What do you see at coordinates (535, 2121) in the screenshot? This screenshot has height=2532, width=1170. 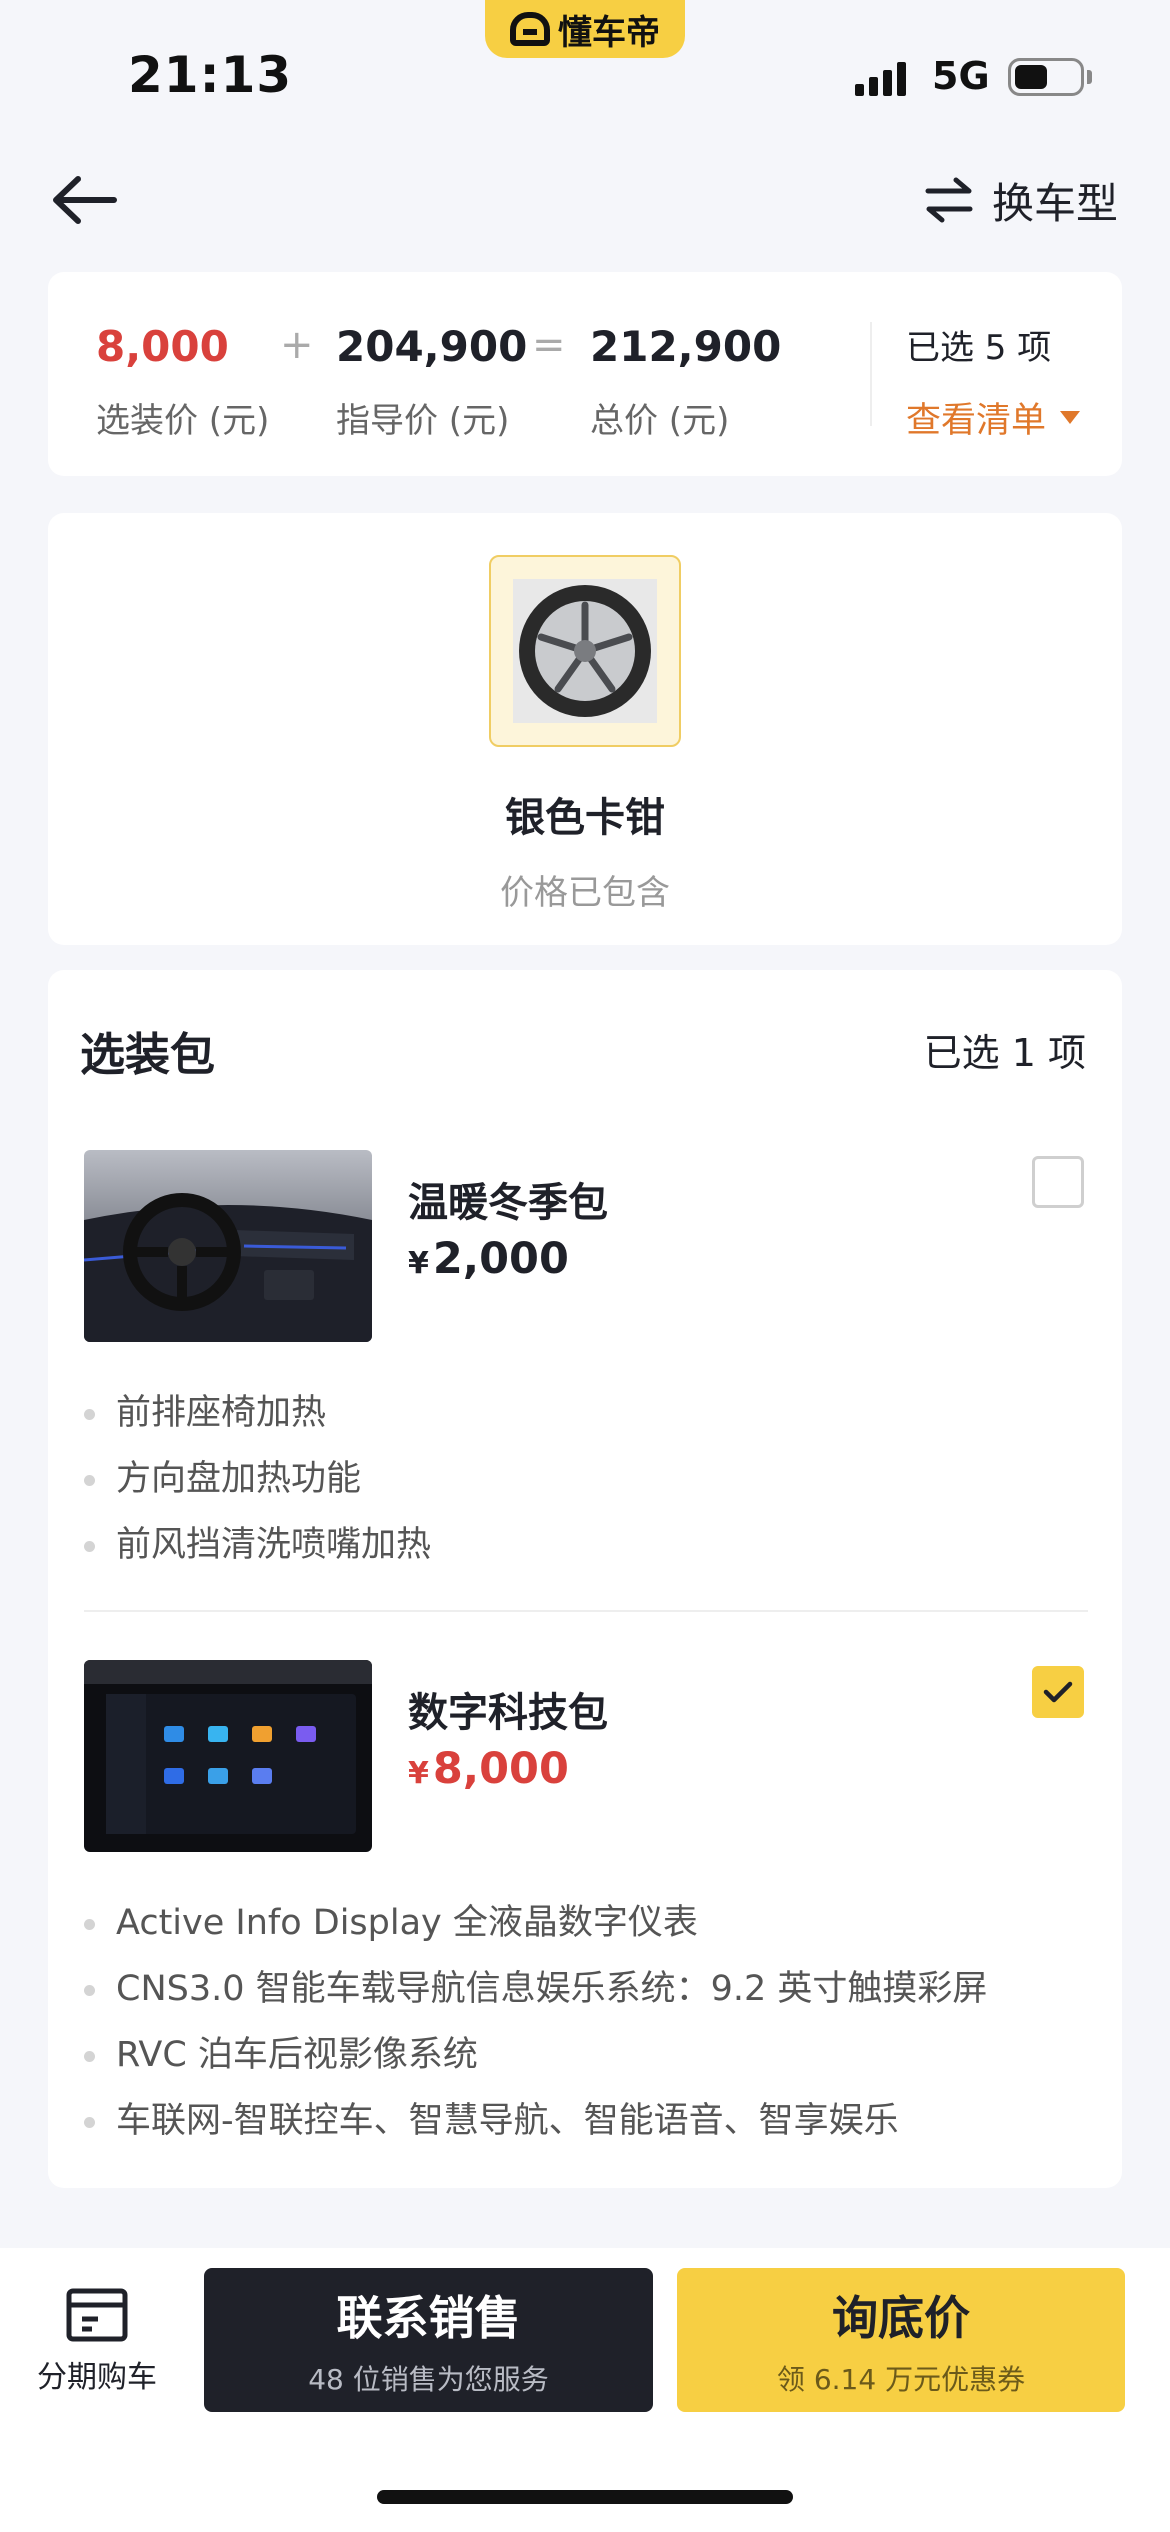 I see `feature-item: 车联网-智联控车、智慧导航、智能语音、智享娱乐` at bounding box center [535, 2121].